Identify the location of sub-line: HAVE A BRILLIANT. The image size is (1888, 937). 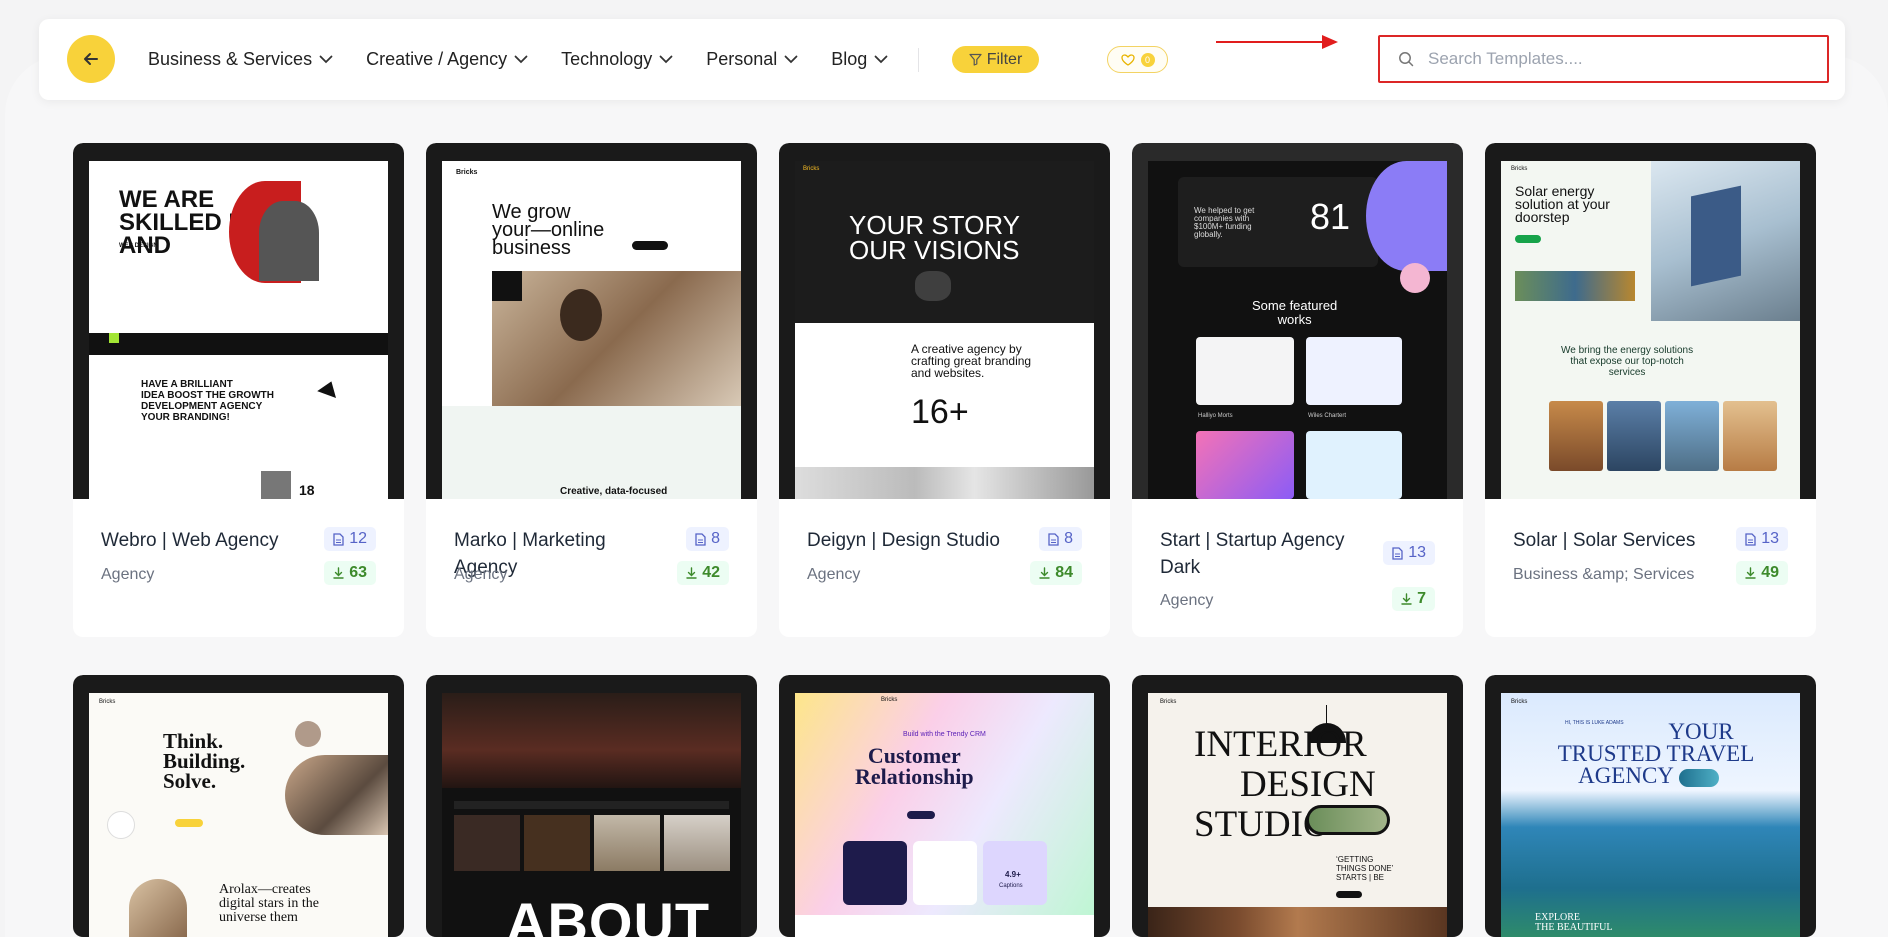
(187, 384).